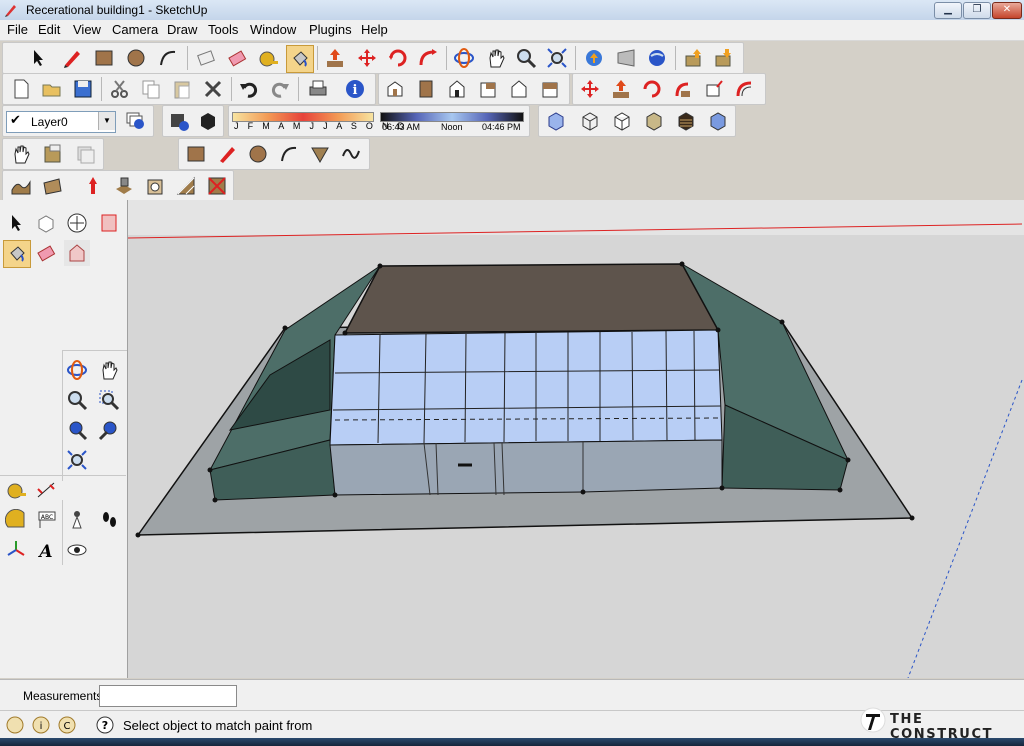 The height and width of the screenshot is (746, 1024). Describe the element at coordinates (428, 58) in the screenshot. I see `follow-me-icon` at that location.